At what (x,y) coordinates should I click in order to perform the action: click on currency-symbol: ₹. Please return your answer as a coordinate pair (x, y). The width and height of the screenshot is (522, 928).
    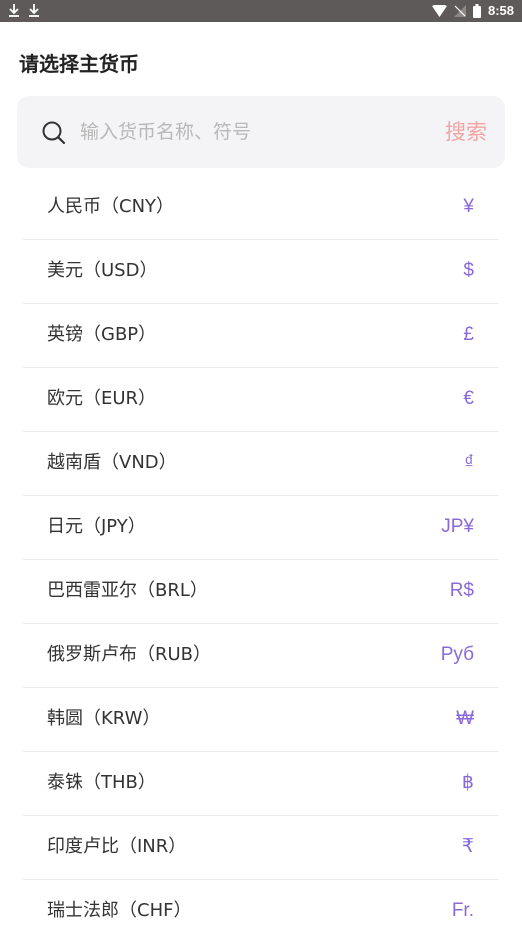
    Looking at the image, I should click on (467, 846).